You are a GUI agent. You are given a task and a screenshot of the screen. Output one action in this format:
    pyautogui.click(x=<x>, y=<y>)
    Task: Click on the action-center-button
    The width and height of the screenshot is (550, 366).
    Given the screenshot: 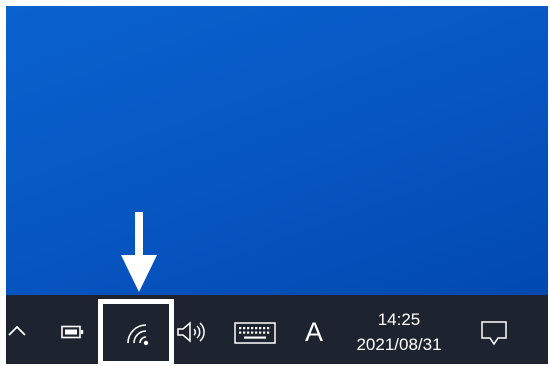 What is the action you would take?
    pyautogui.click(x=494, y=333)
    